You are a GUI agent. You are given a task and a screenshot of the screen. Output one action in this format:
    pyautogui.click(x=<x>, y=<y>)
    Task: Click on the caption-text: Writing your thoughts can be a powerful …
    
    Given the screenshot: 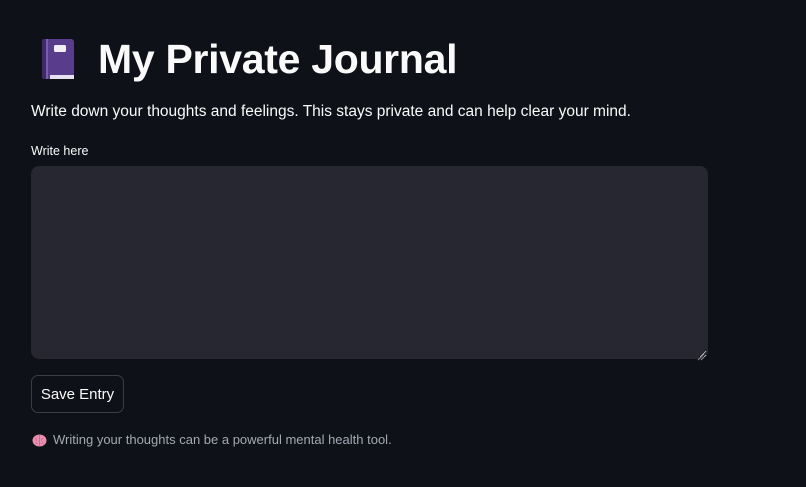 What is the action you would take?
    pyautogui.click(x=222, y=439)
    